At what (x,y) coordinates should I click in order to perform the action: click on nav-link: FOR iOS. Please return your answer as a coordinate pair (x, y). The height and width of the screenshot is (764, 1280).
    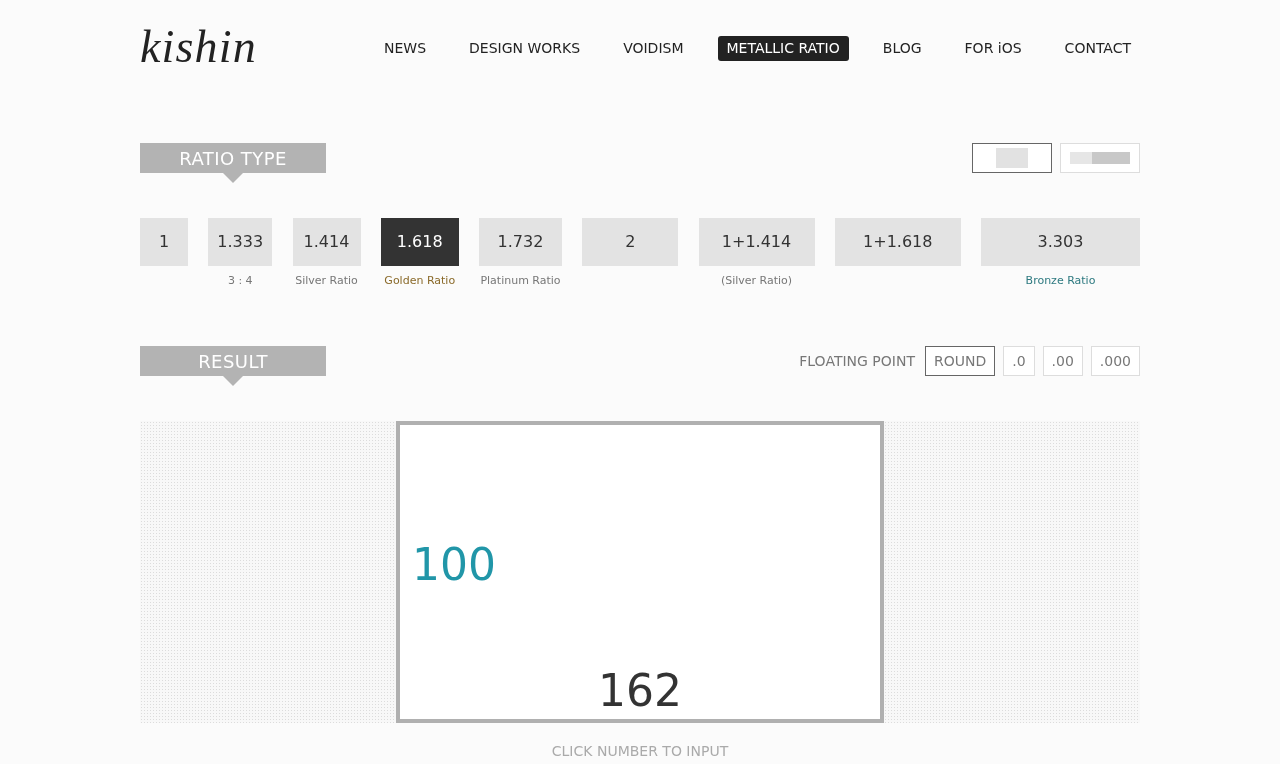
    Looking at the image, I should click on (993, 48).